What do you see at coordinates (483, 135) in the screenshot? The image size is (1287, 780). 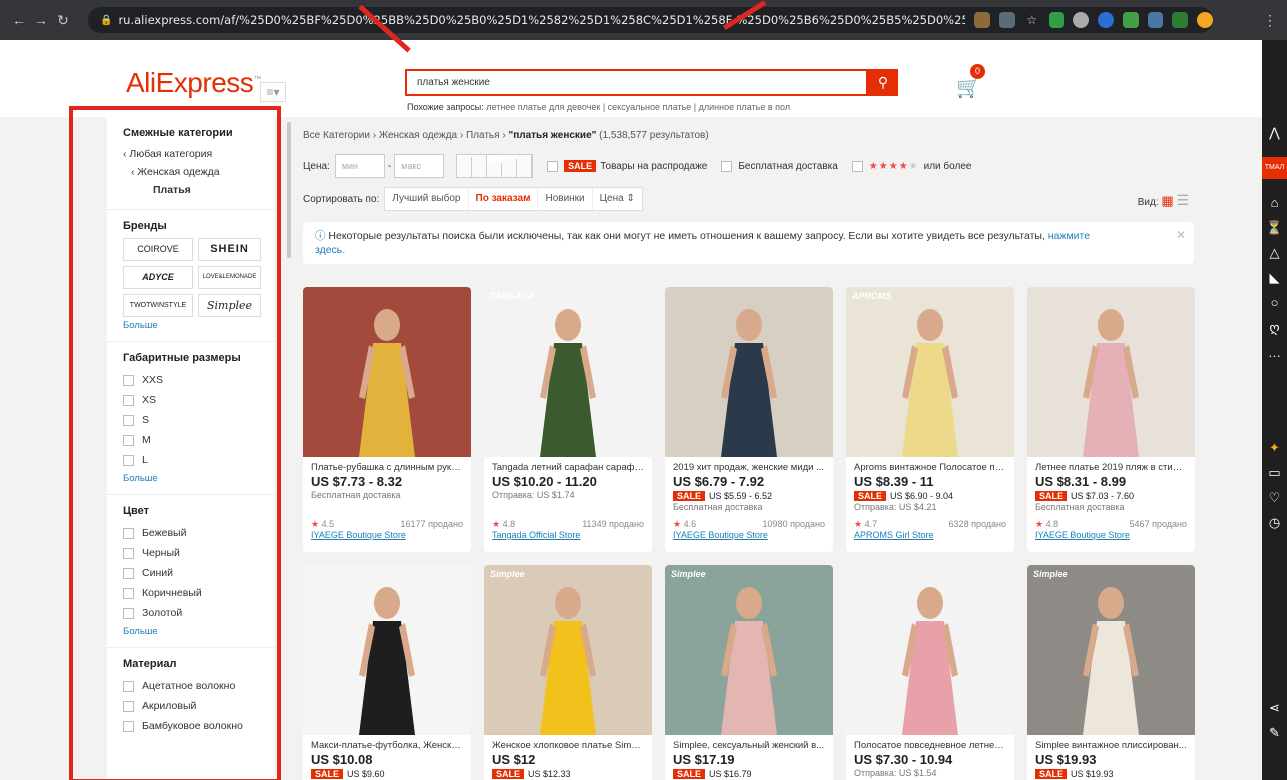 I see `breadcrumb-link: Платья` at bounding box center [483, 135].